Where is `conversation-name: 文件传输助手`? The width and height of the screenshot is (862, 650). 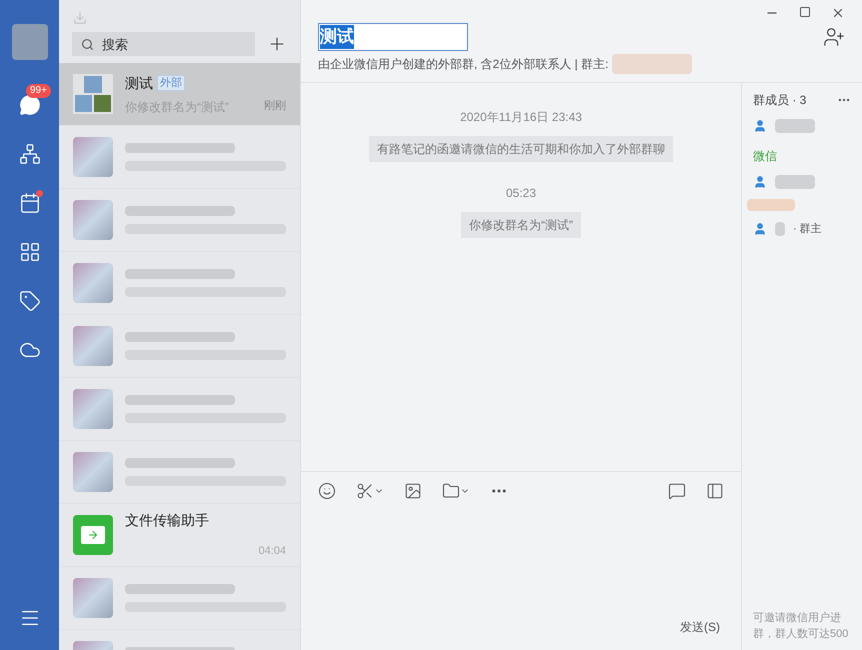
conversation-name: 文件传输助手 is located at coordinates (167, 520).